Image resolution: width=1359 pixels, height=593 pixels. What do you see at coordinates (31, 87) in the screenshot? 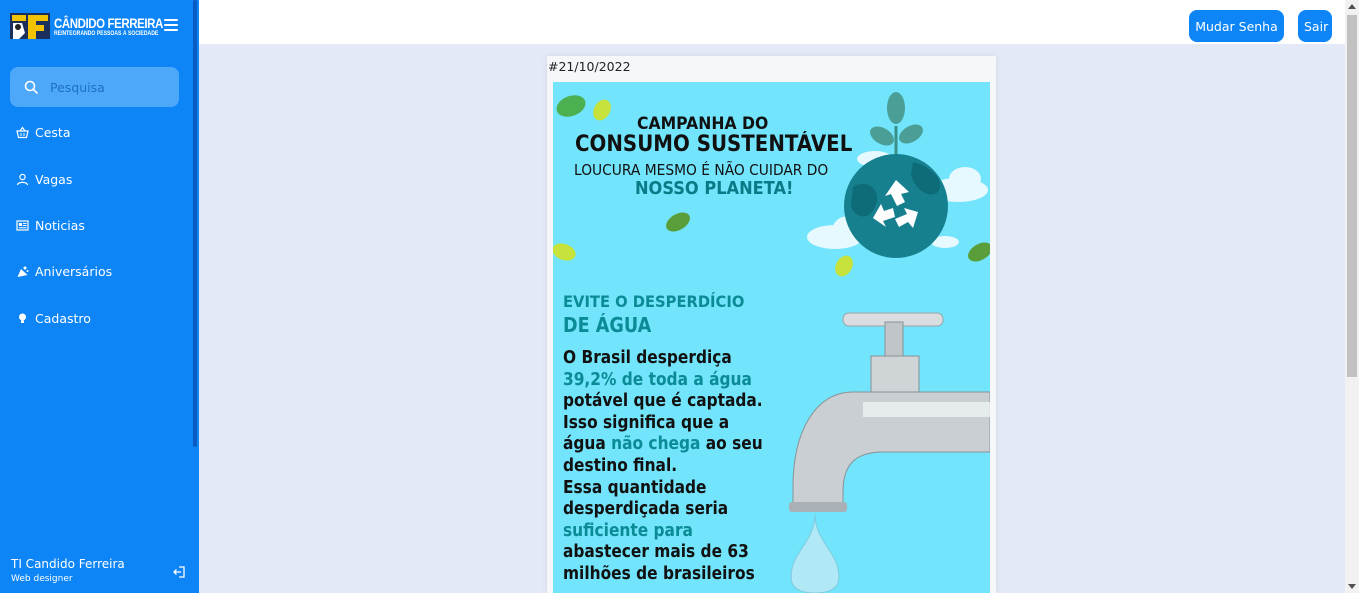
I see `search-icon` at bounding box center [31, 87].